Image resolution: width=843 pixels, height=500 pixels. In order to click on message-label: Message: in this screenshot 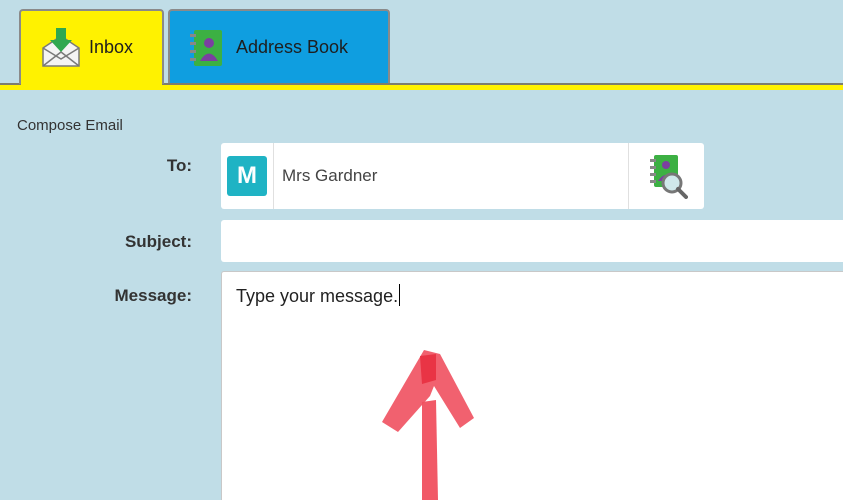, I will do `click(153, 295)`.